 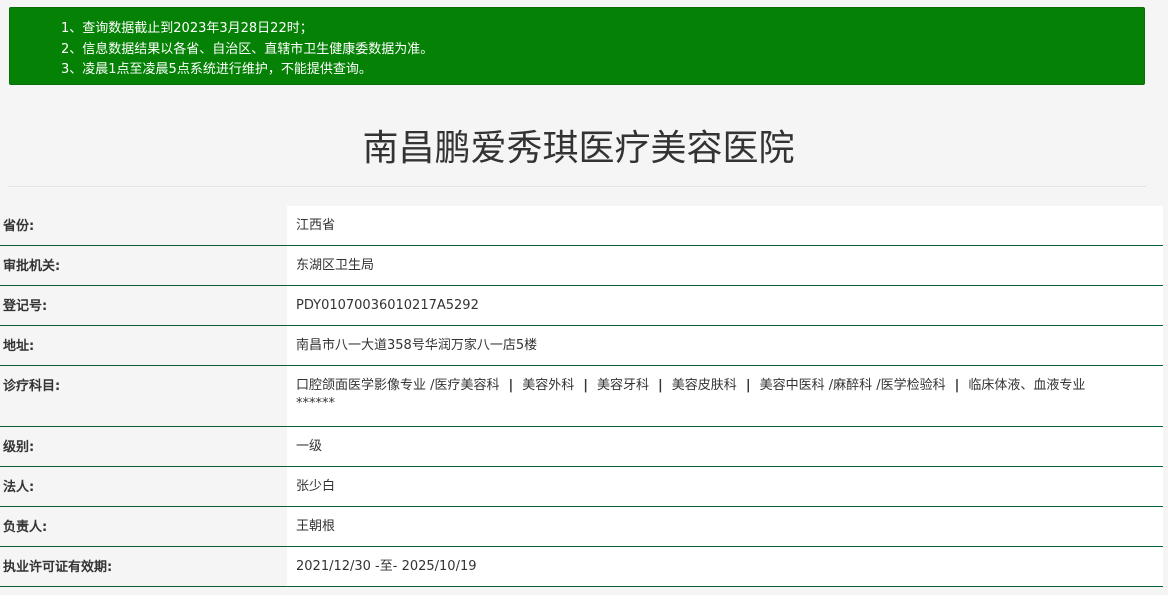 I want to click on level-label: 级别:, so click(x=143, y=446).